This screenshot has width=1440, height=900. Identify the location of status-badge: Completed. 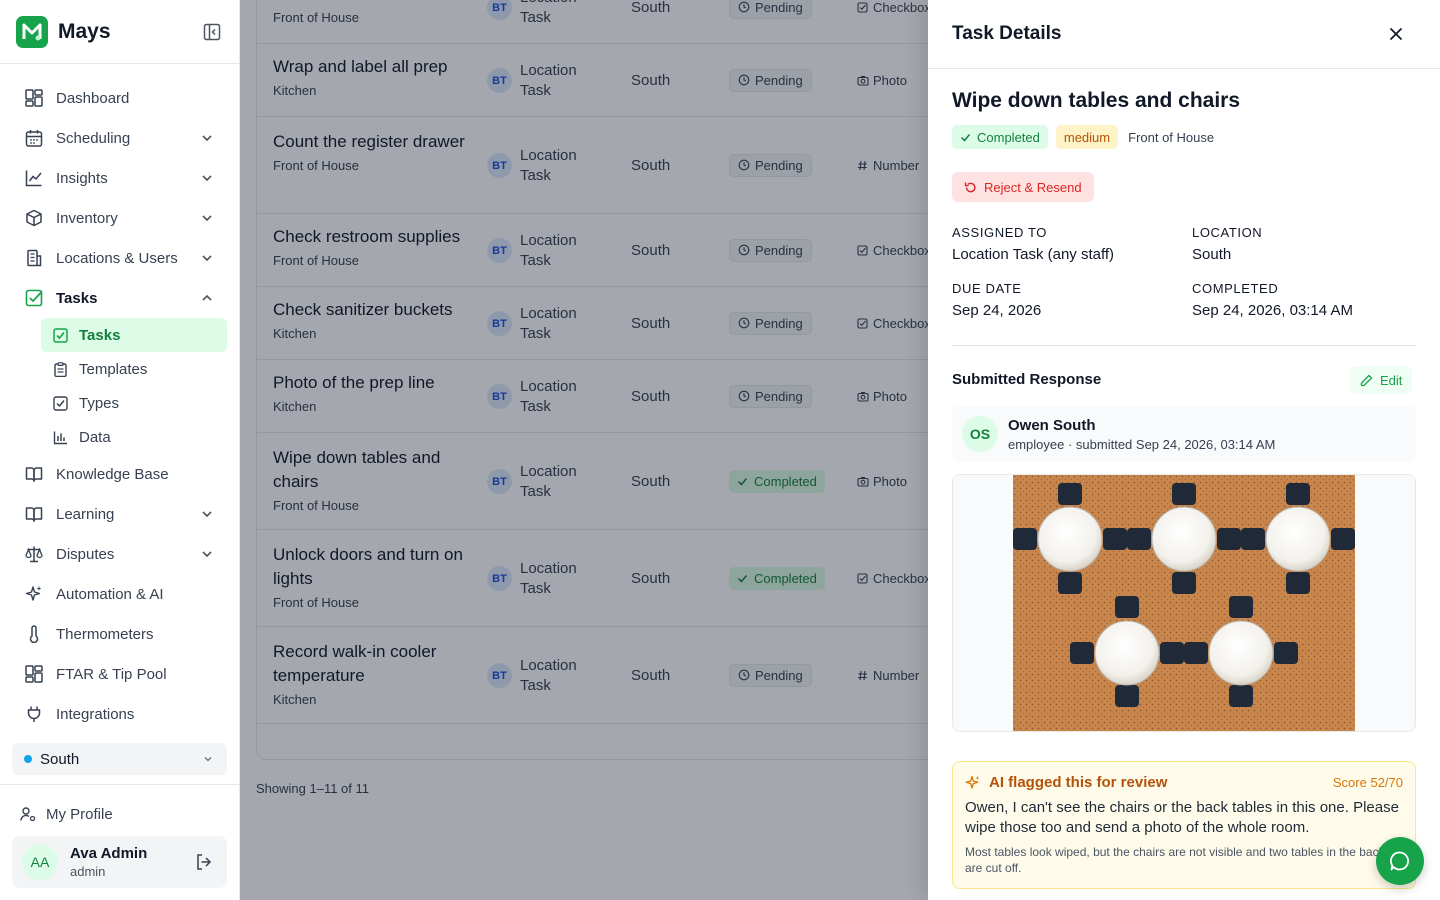
(1000, 137).